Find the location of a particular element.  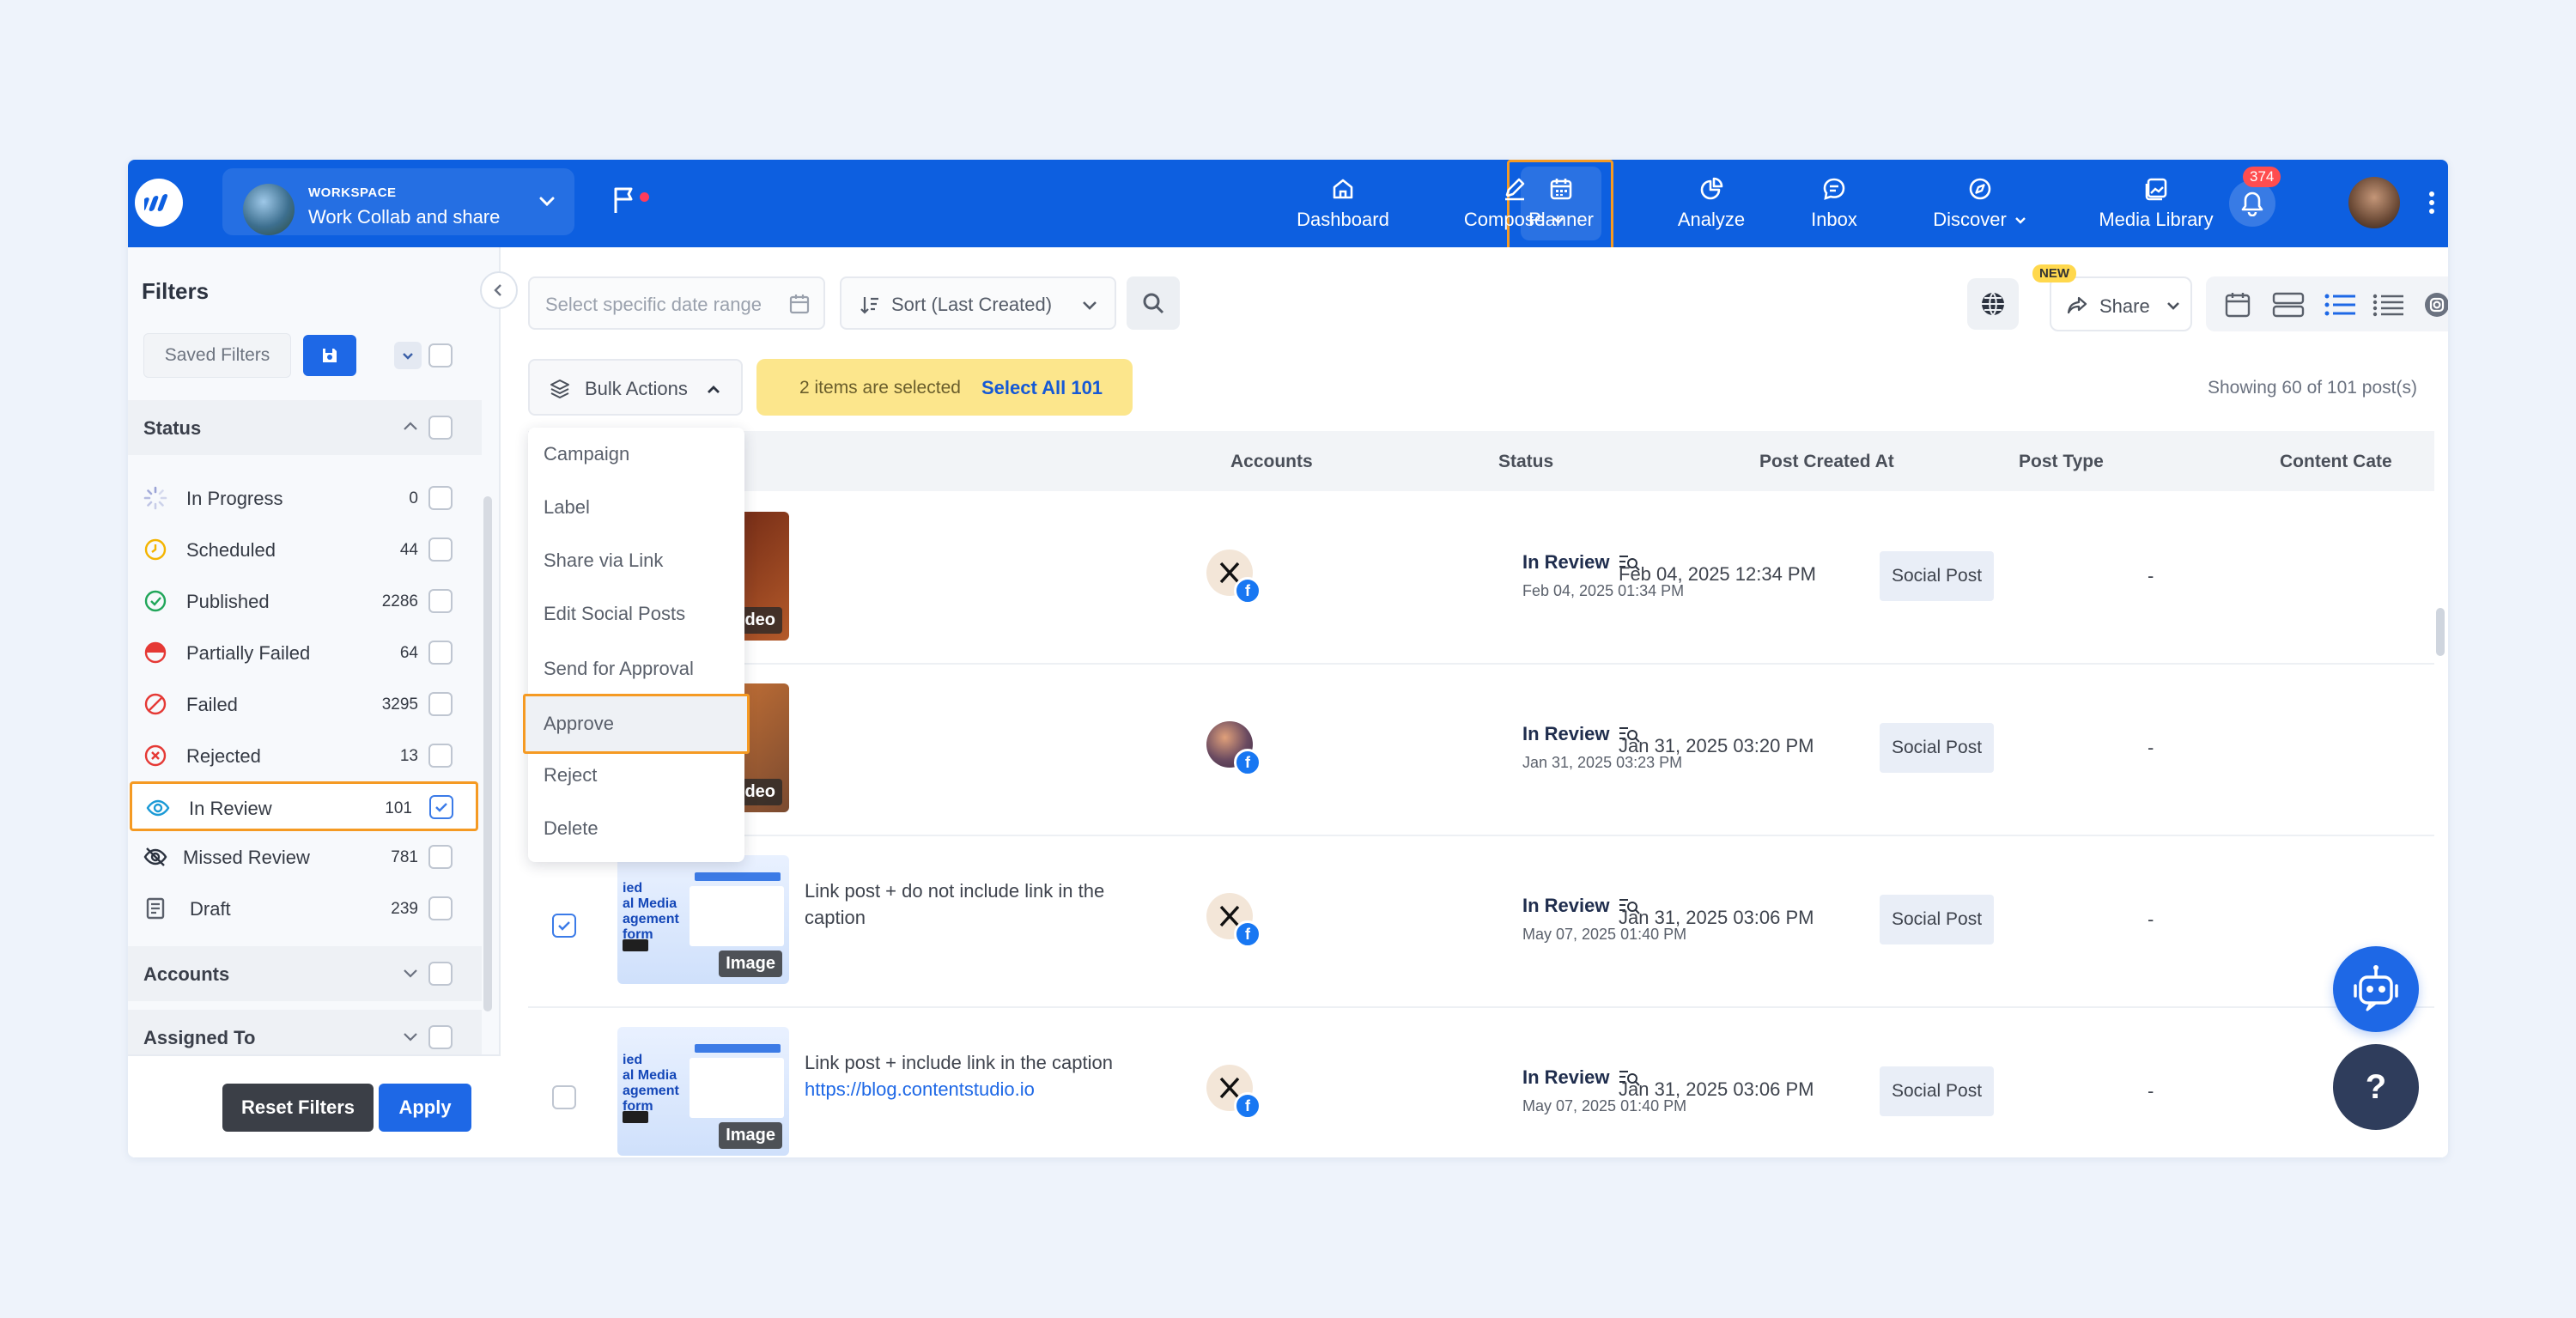

check-circle-icon is located at coordinates (155, 601).